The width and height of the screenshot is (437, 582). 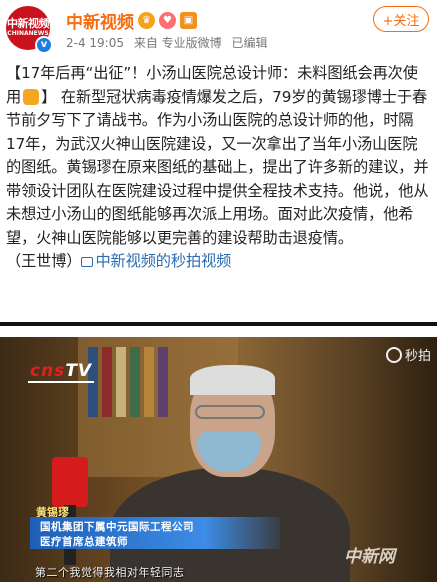 What do you see at coordinates (117, 527) in the screenshot?
I see `speaker-title-1: 国机集团下属中元国际工程公司` at bounding box center [117, 527].